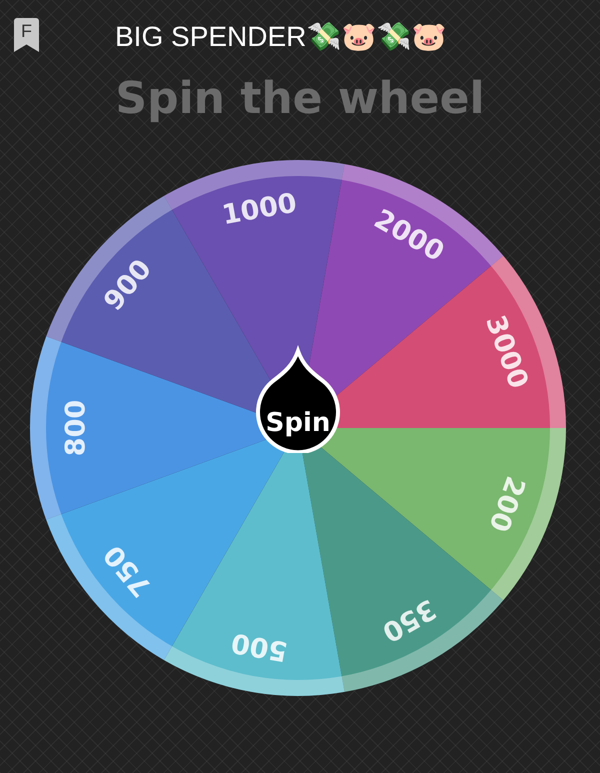  What do you see at coordinates (259, 646) in the screenshot?
I see `segment-label: 500` at bounding box center [259, 646].